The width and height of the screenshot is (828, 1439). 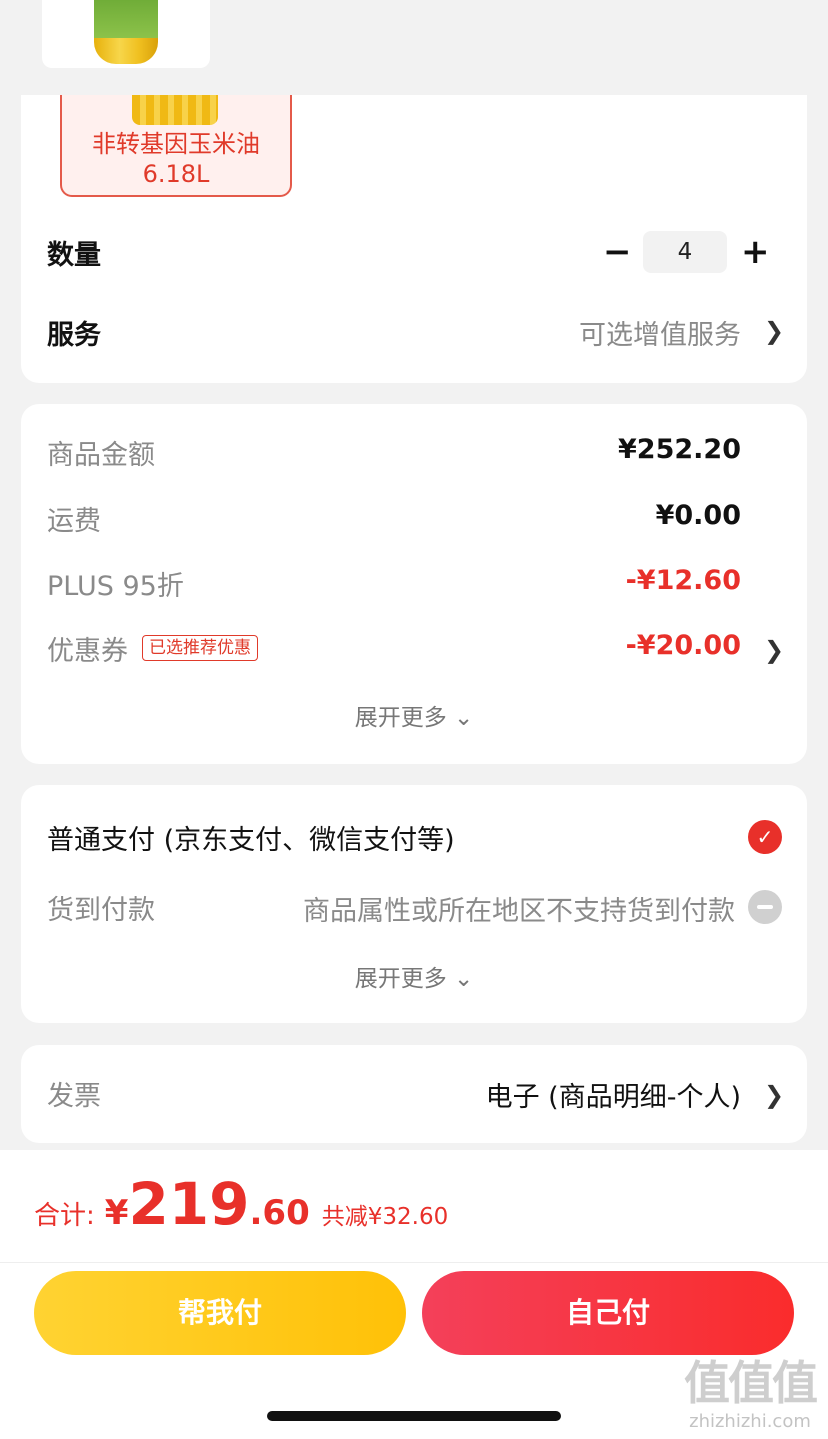 What do you see at coordinates (251, 840) in the screenshot?
I see `payment-normal-label: 普通支付 (京东支付、微信支付等)` at bounding box center [251, 840].